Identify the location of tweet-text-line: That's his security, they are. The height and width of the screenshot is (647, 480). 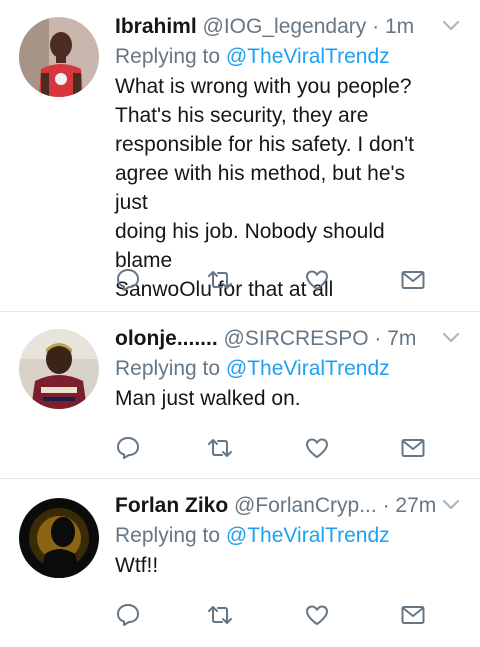
(242, 115).